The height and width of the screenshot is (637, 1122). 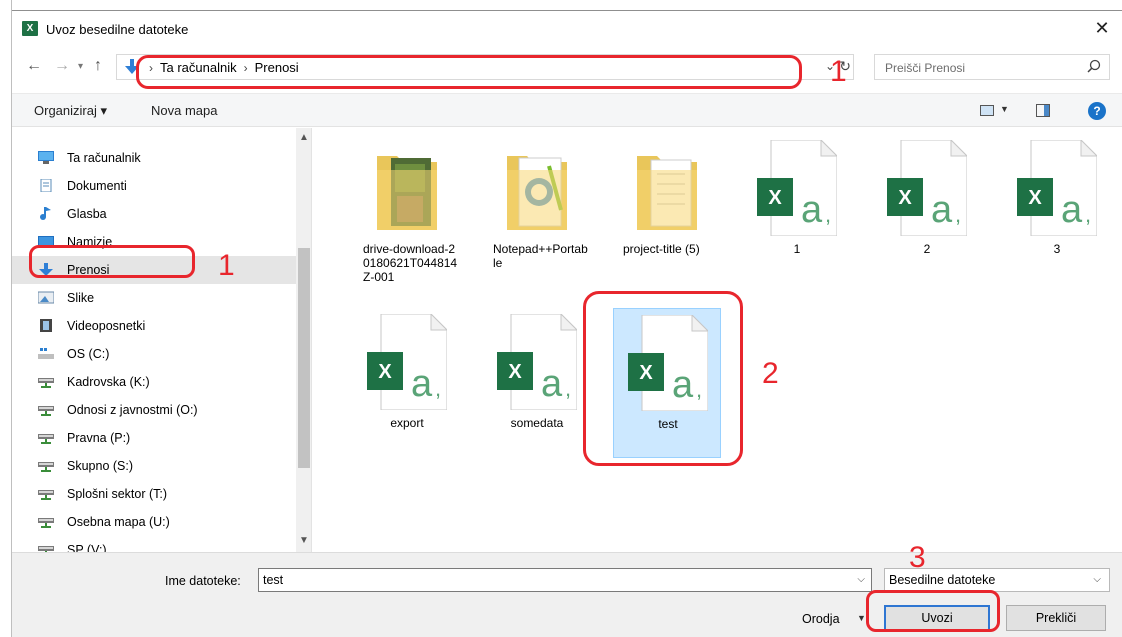 What do you see at coordinates (927, 209) in the screenshot?
I see `file-item: Xa, 2` at bounding box center [927, 209].